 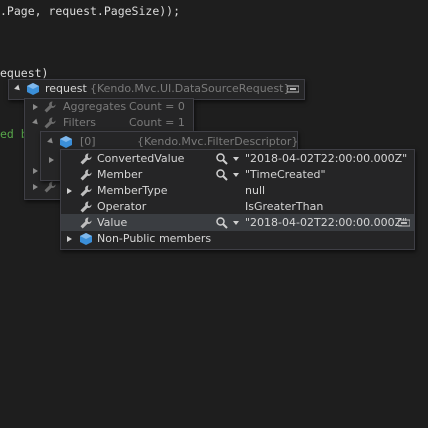 I want to click on datatip-root: request {Kendo.Mvc.UI.DataSourceRequest}, so click(x=156, y=89).